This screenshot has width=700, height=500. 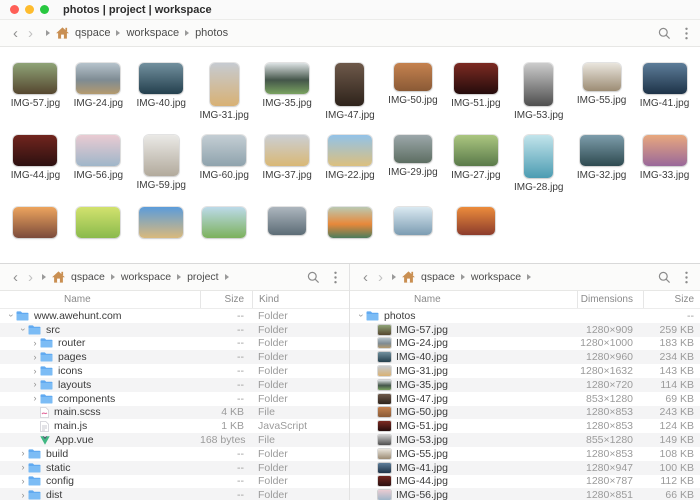 I want to click on tree-row: › pages -- Folder, so click(x=174, y=357).